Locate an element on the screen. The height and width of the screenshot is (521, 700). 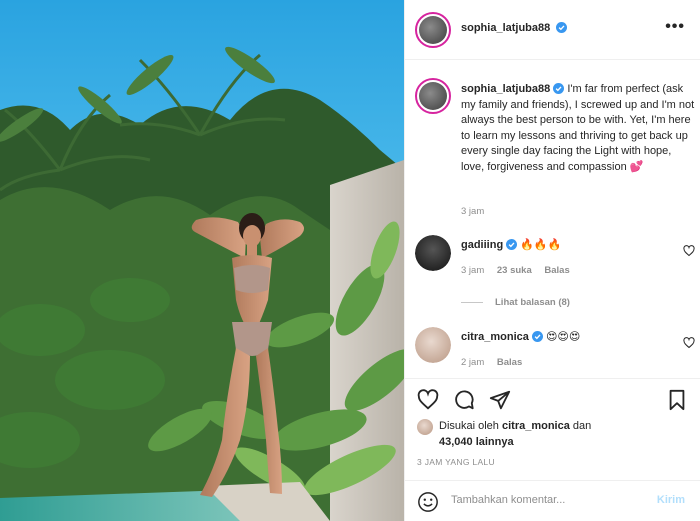
caption-timestamp: 3 jam is located at coordinates (472, 211).